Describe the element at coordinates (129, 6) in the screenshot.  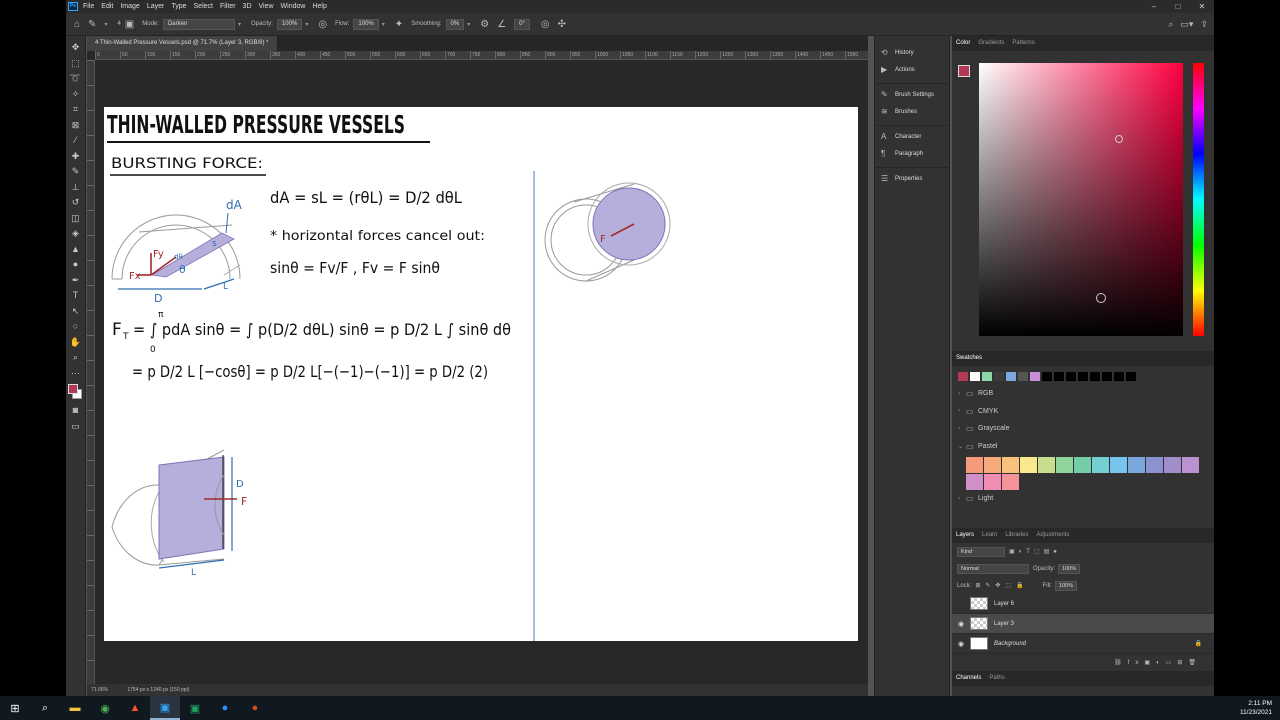
I see `menu-image: Image` at that location.